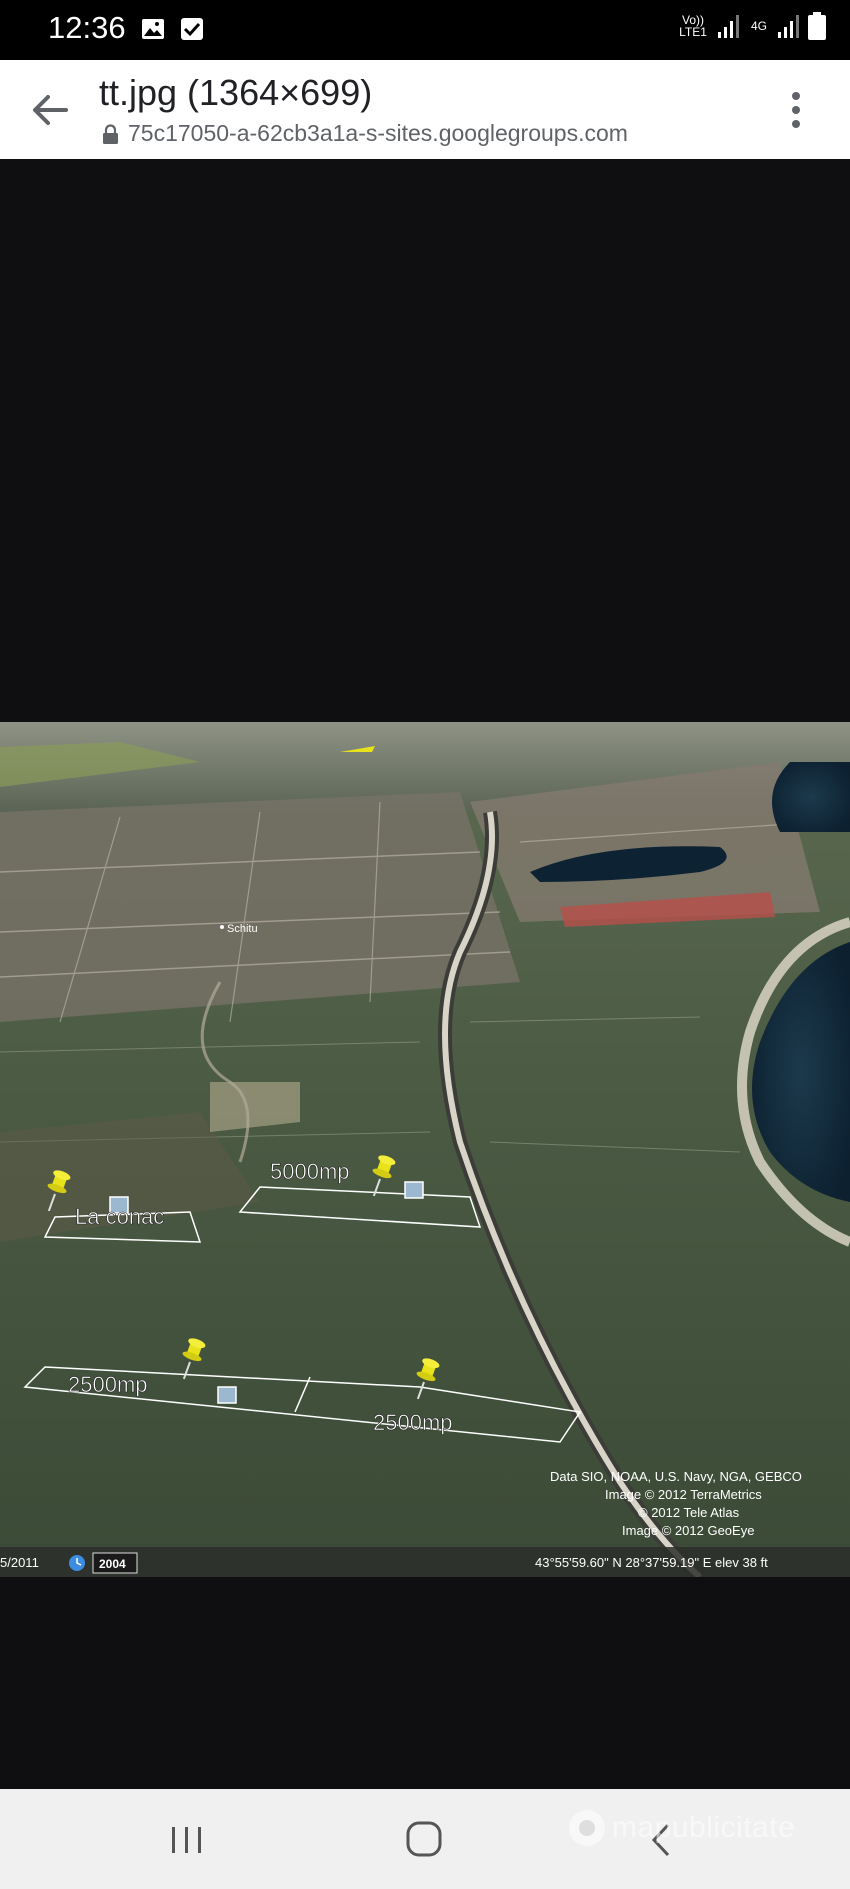 The height and width of the screenshot is (1889, 850). What do you see at coordinates (704, 1827) in the screenshot?
I see `watermark-text: mapublicitate` at bounding box center [704, 1827].